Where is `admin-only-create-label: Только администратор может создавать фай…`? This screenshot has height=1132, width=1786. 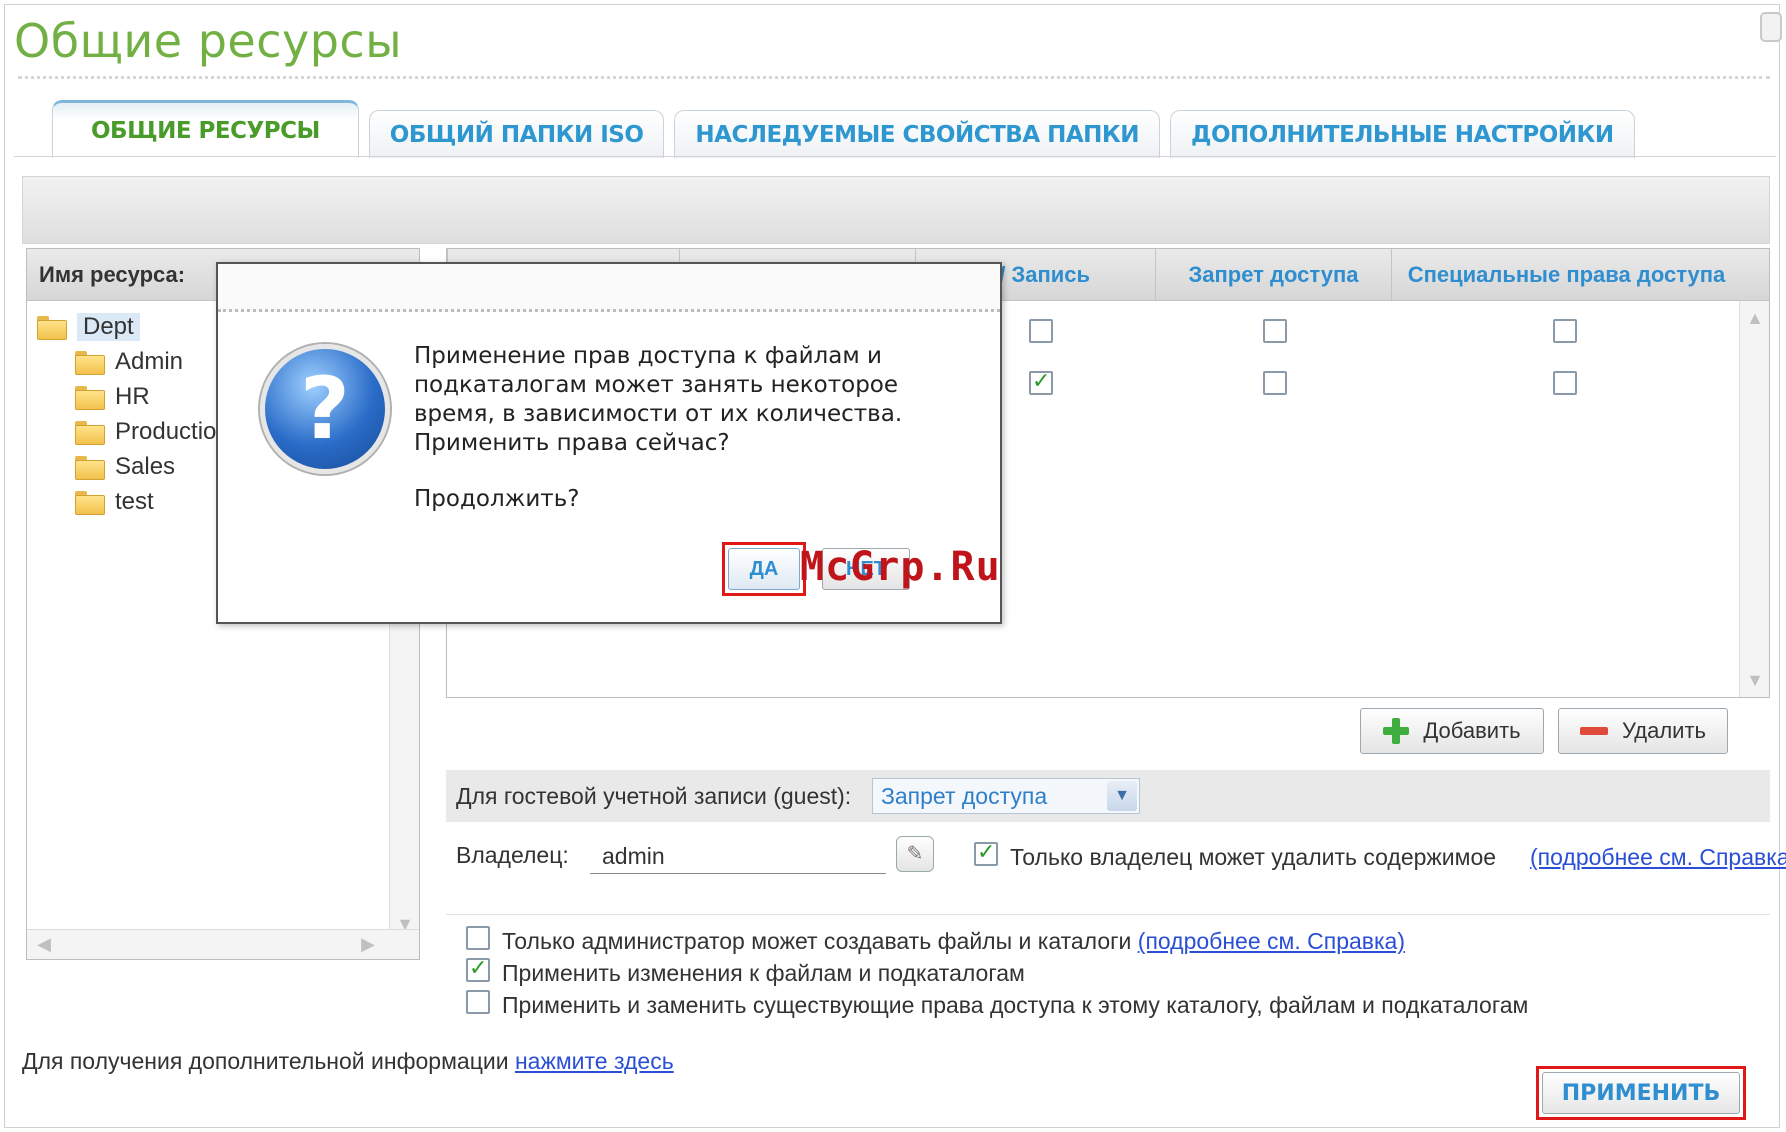 admin-only-create-label: Только администратор может создавать фай… is located at coordinates (953, 941).